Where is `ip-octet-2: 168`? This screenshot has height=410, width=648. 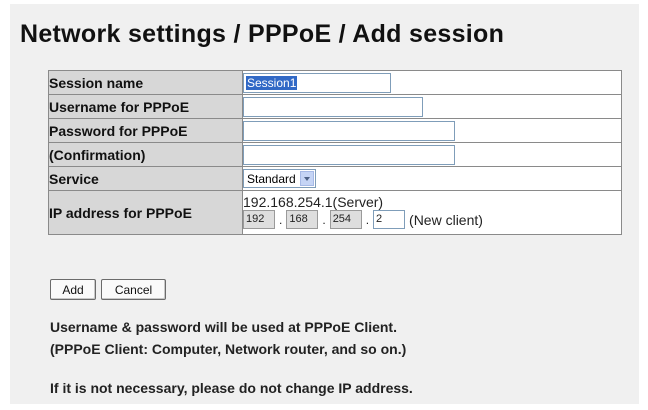
ip-octet-2: 168 is located at coordinates (302, 219).